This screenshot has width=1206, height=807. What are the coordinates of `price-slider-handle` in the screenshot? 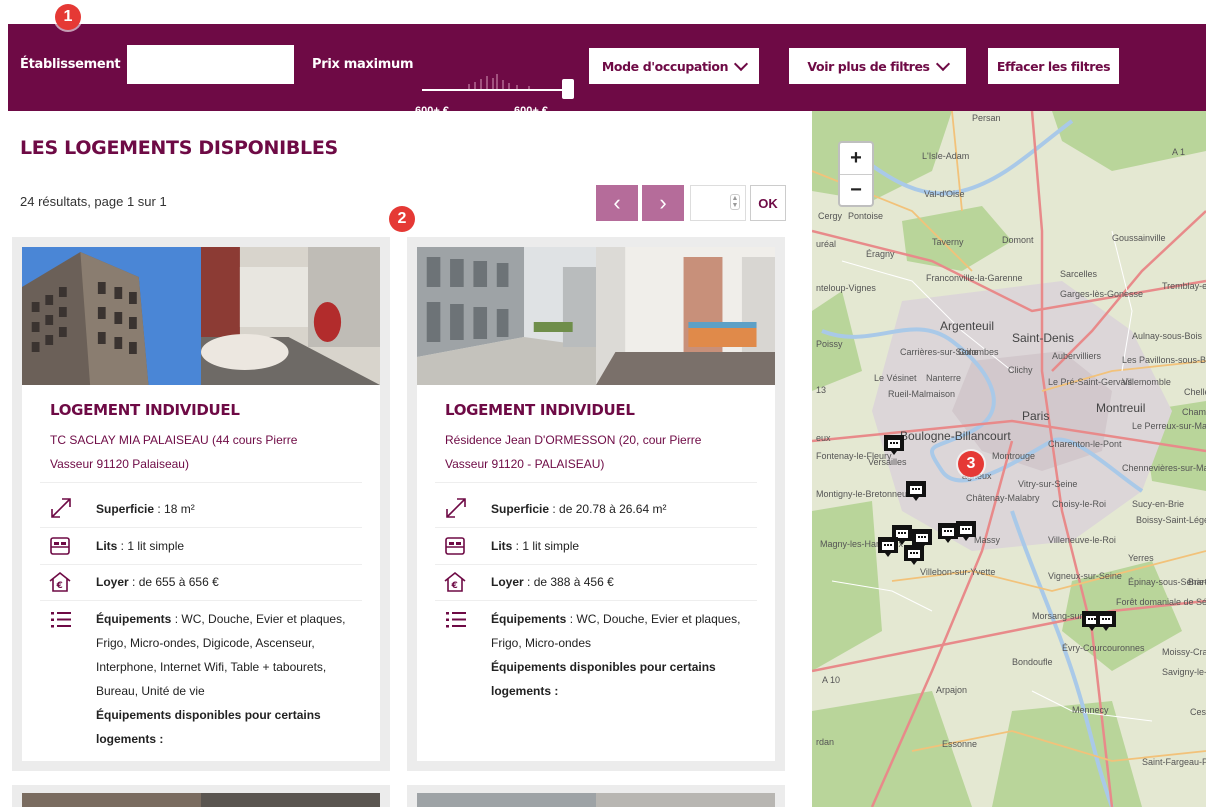 It's located at (568, 89).